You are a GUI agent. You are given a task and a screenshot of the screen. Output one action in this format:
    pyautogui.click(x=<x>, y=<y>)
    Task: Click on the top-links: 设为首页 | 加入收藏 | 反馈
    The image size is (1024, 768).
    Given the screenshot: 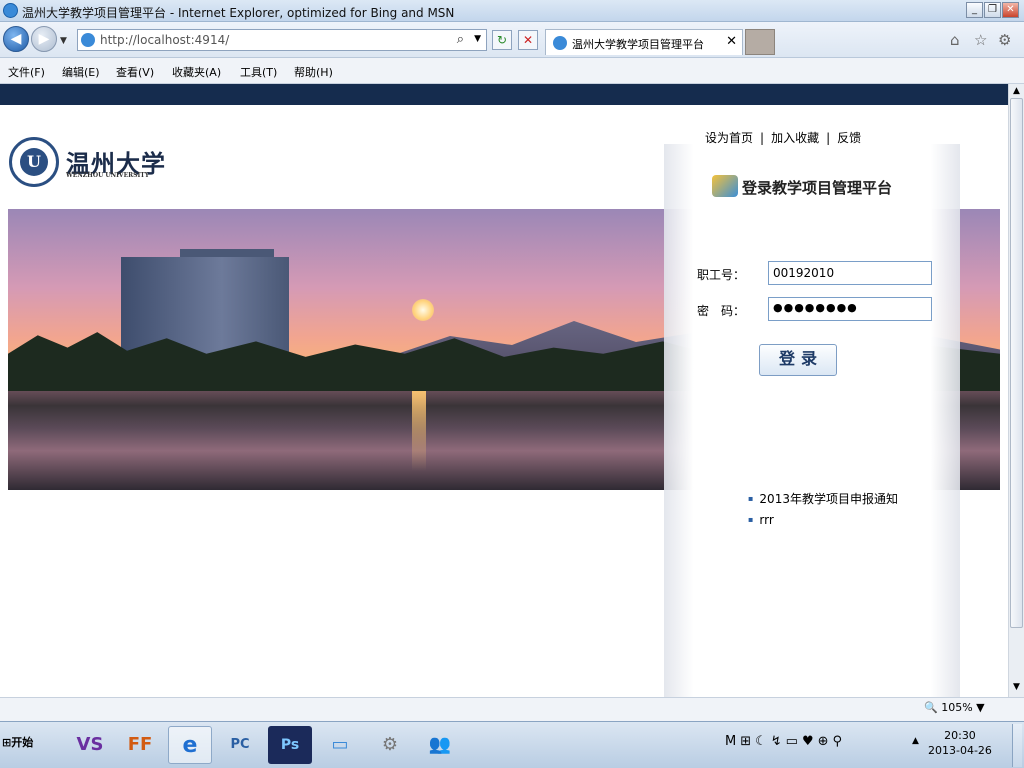 What is the action you would take?
    pyautogui.click(x=783, y=137)
    